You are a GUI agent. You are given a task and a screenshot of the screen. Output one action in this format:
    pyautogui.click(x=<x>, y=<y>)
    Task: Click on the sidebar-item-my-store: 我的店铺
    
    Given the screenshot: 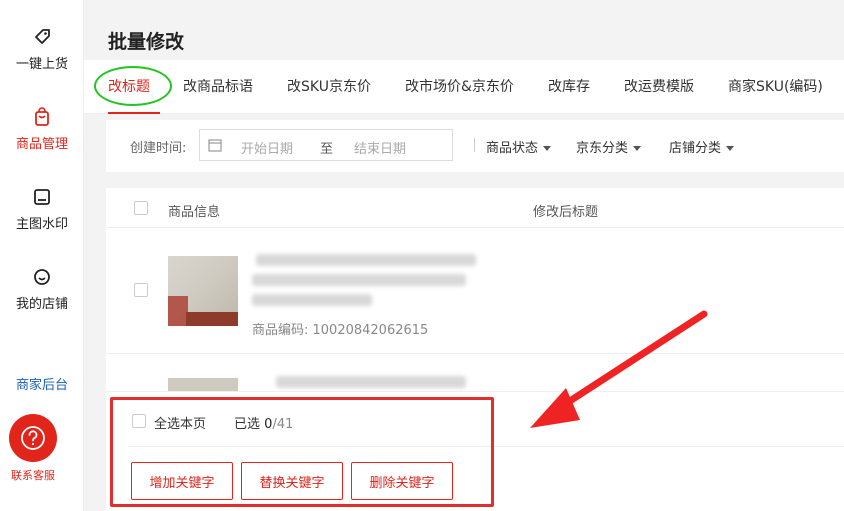 What is the action you would take?
    pyautogui.click(x=42, y=289)
    